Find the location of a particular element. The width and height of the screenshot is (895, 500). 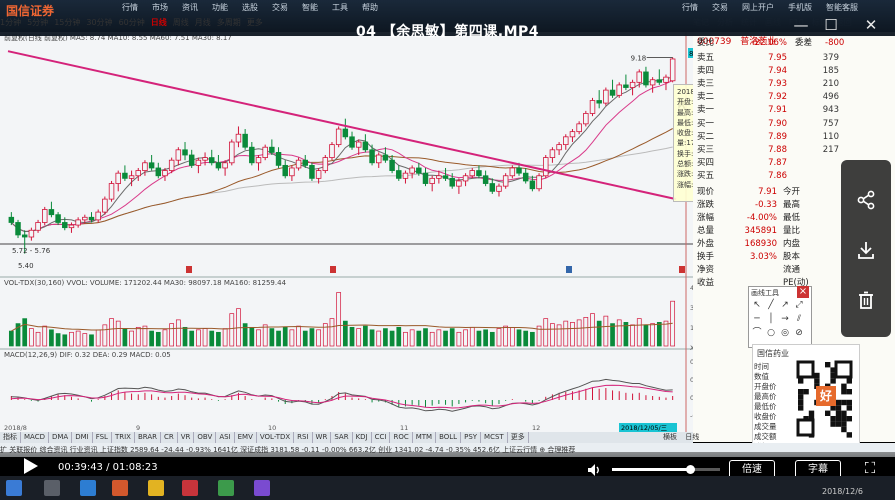

indicator-tab: MTM is located at coordinates (425, 437).